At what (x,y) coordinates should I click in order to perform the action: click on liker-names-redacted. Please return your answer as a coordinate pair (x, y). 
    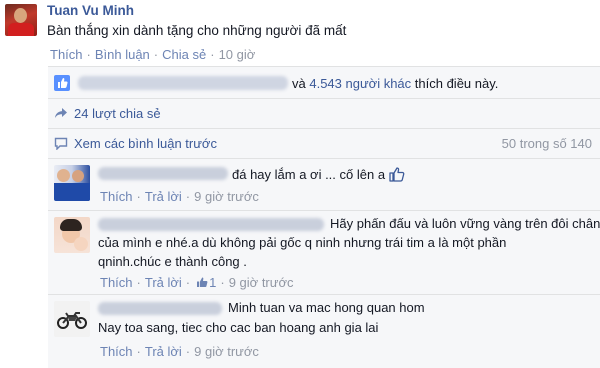
    Looking at the image, I should click on (183, 83).